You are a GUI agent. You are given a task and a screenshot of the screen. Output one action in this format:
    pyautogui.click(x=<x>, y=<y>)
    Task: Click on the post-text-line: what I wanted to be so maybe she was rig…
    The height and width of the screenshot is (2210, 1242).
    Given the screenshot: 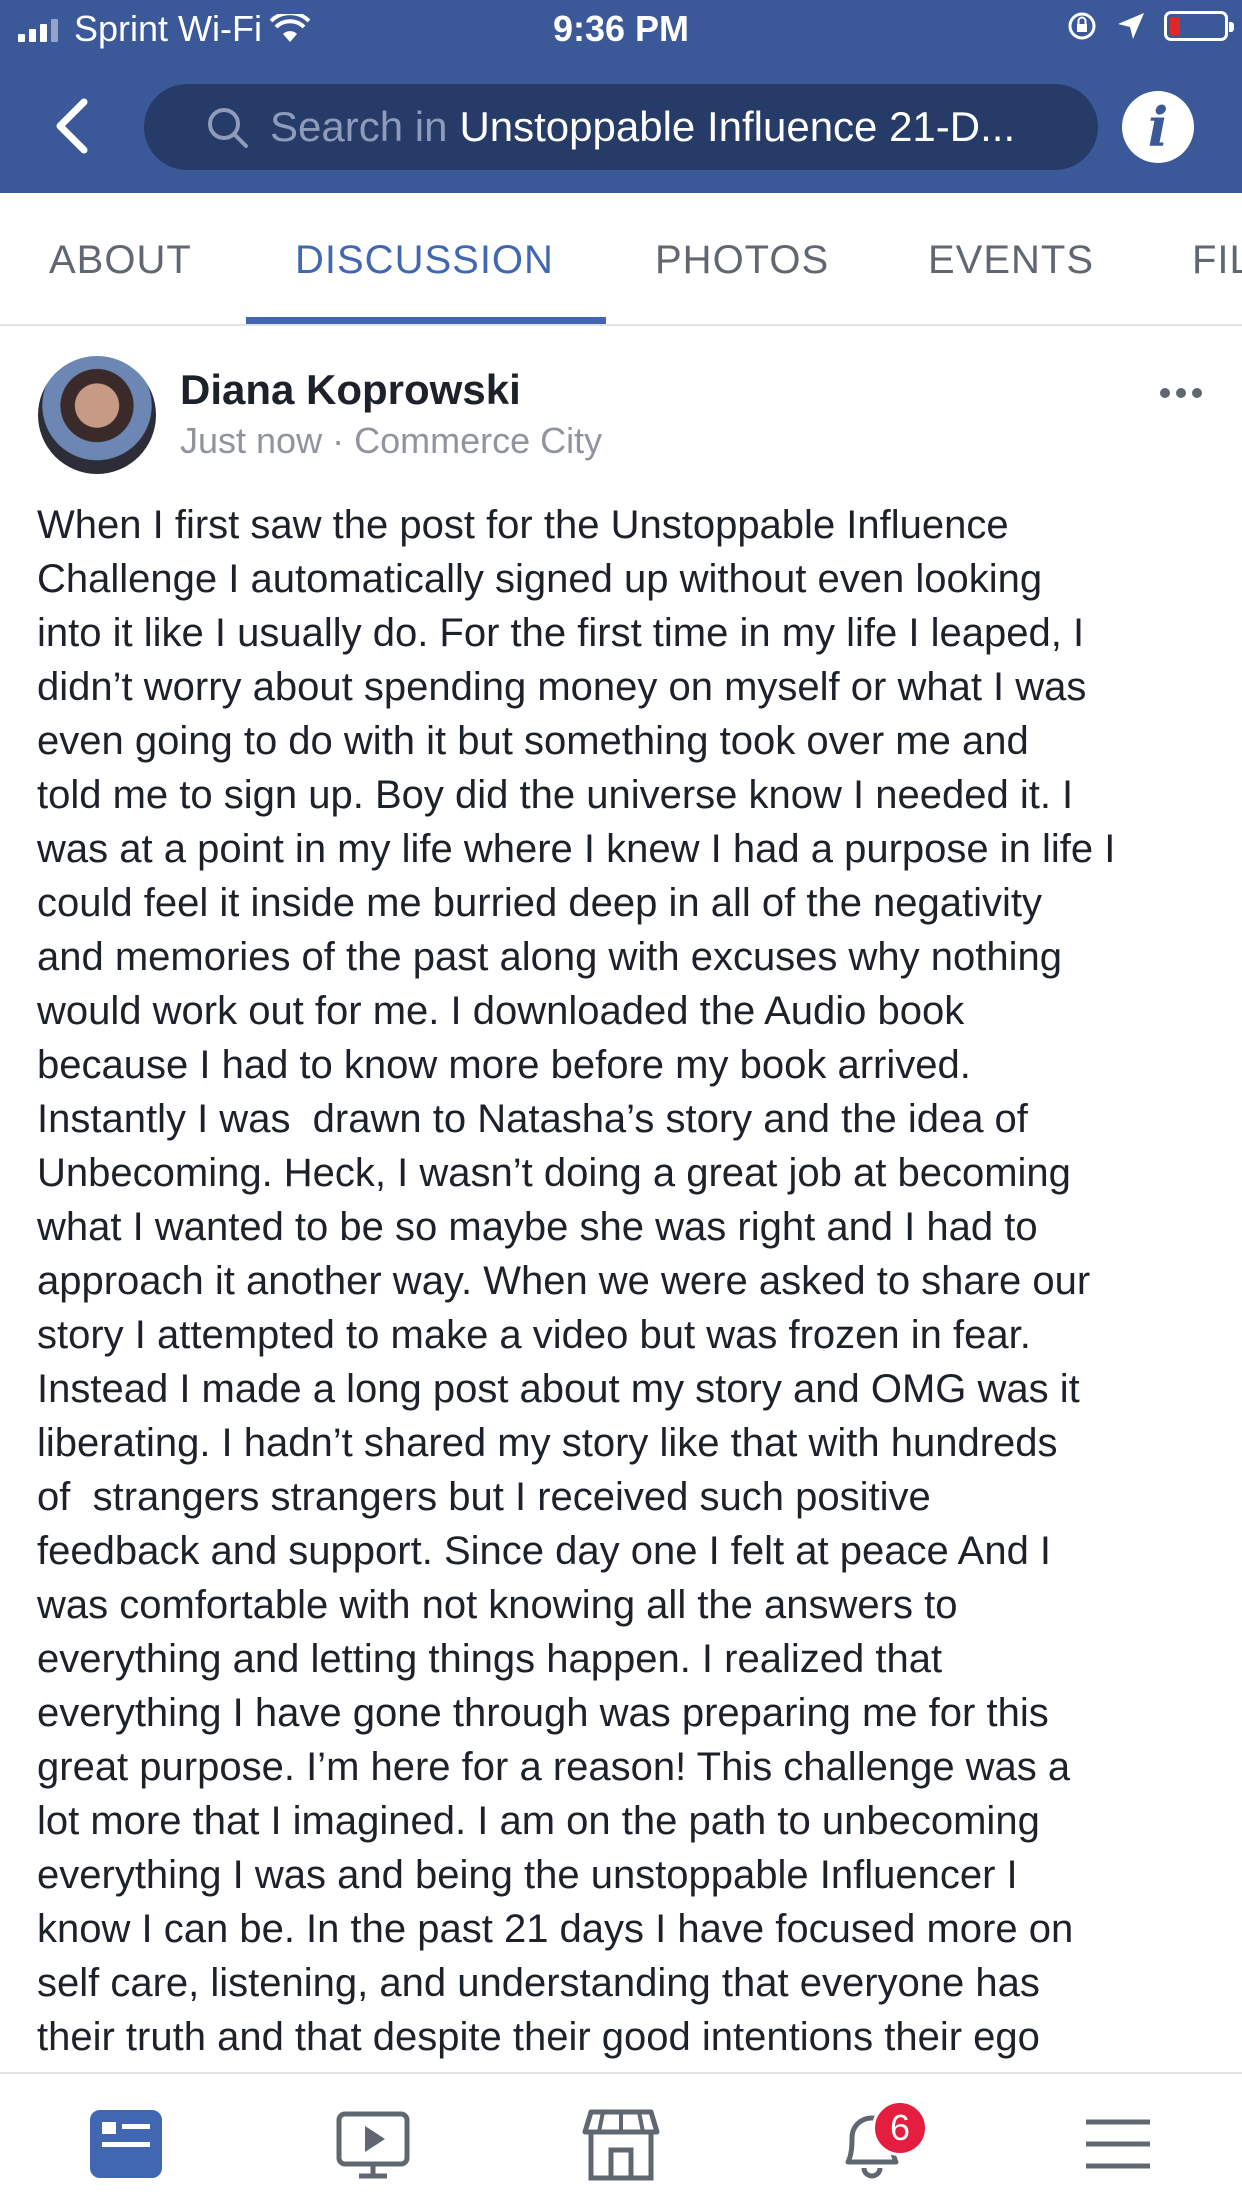 What is the action you would take?
    pyautogui.click(x=537, y=1227)
    